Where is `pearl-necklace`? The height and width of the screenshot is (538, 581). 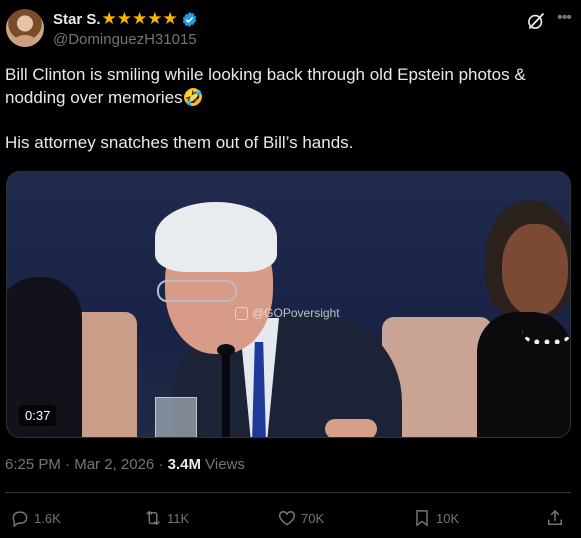 pearl-necklace is located at coordinates (546, 337).